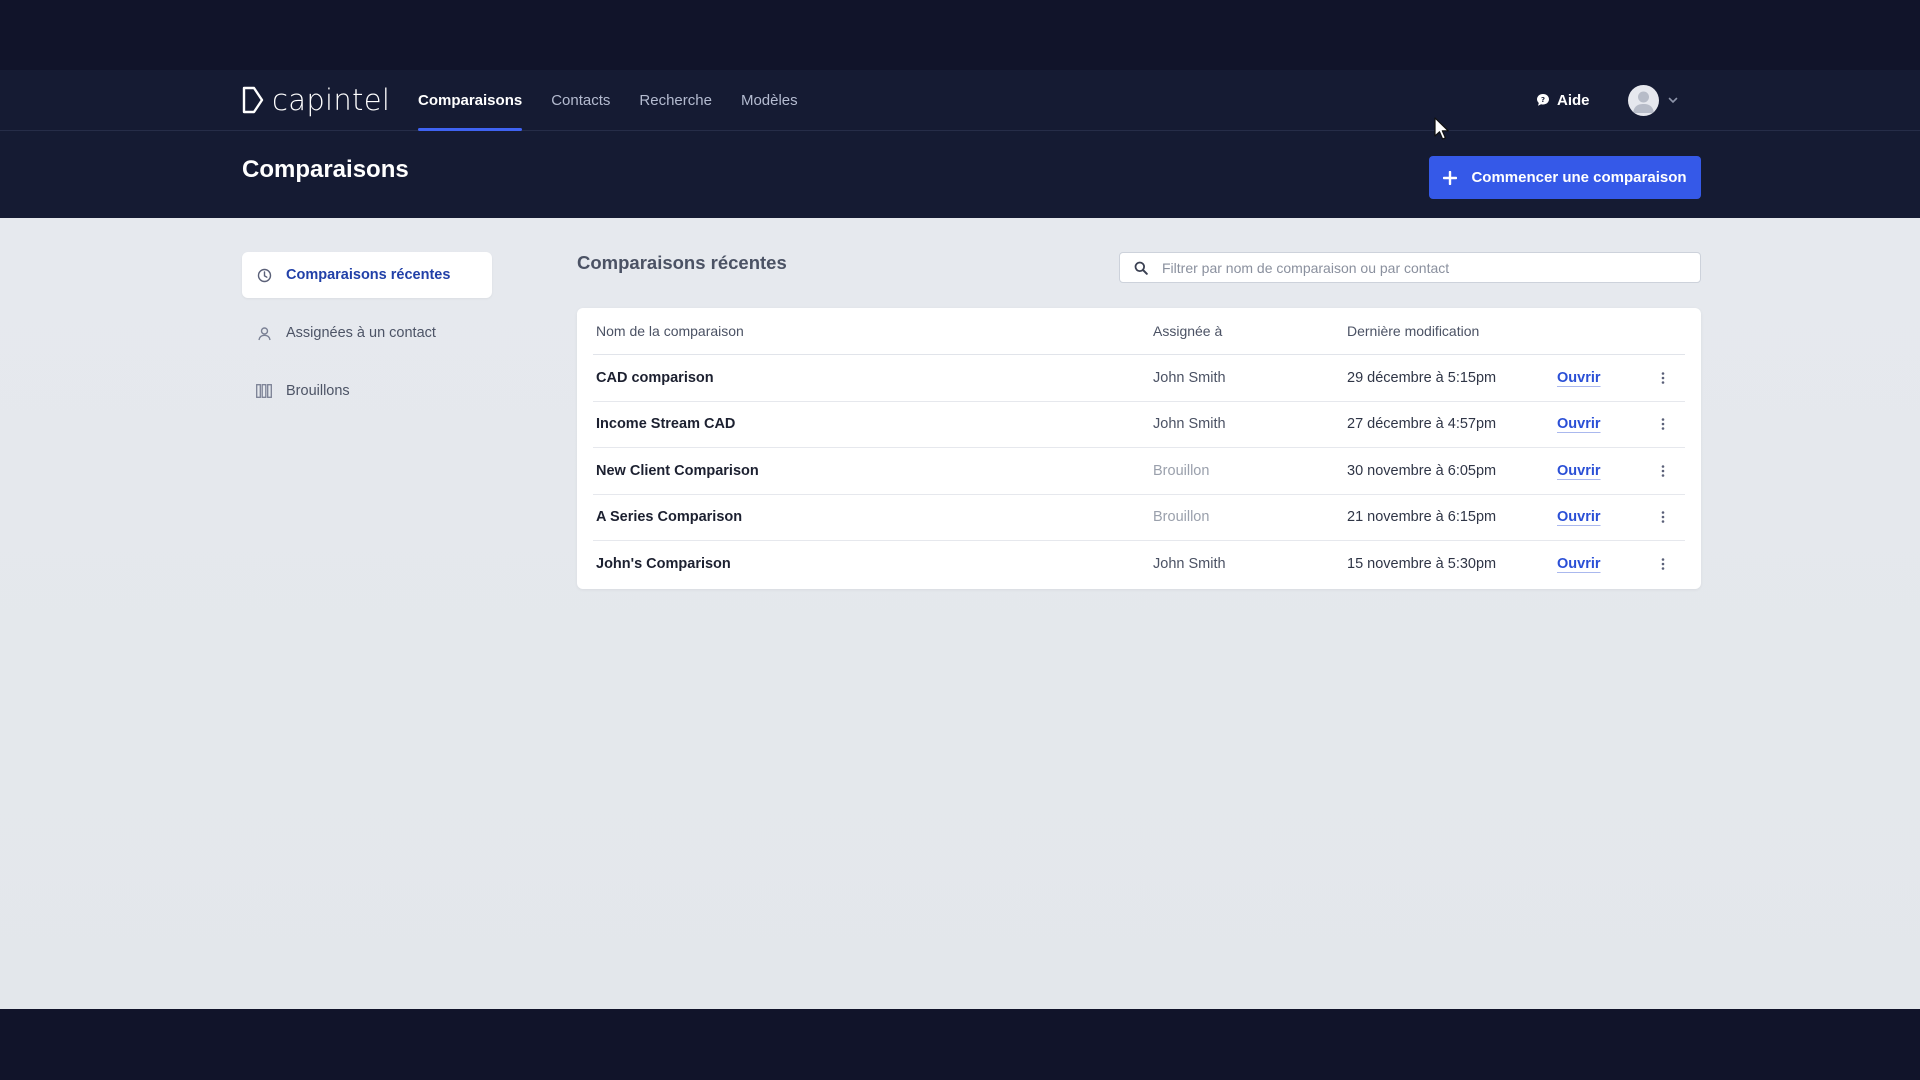 The image size is (1920, 1080). I want to click on page-title: Comparaisons, so click(325, 169).